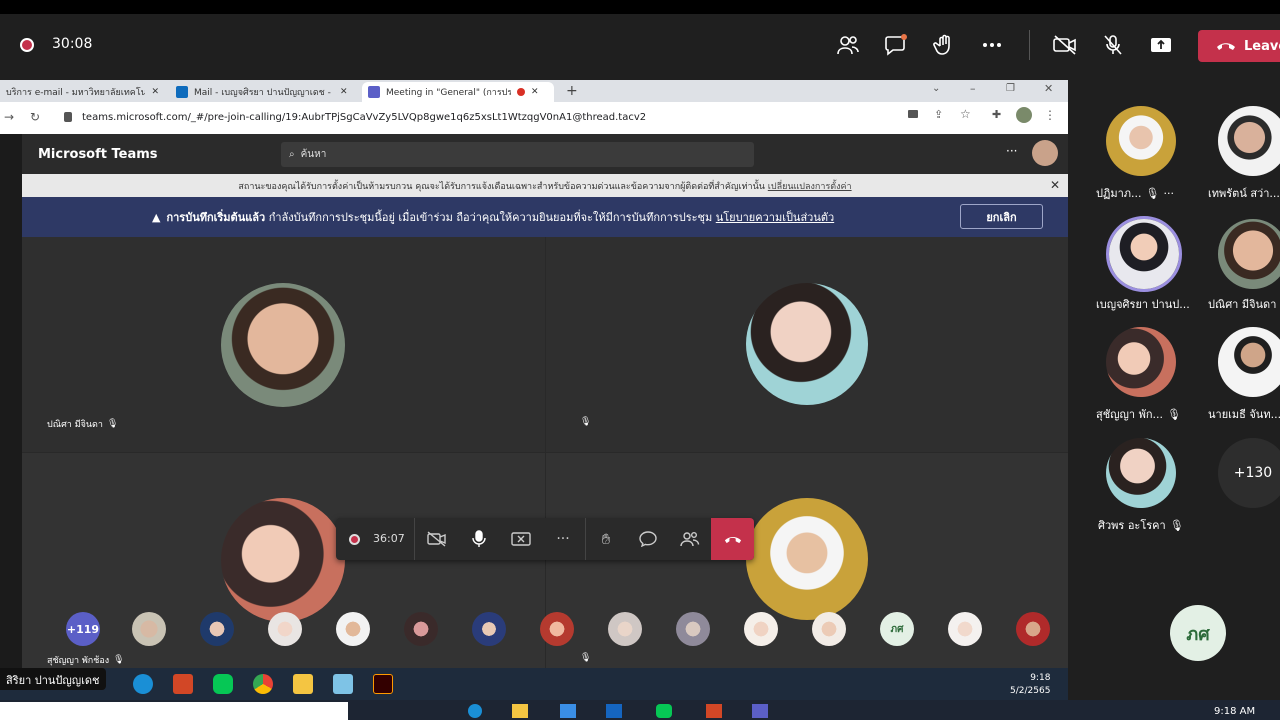 The width and height of the screenshot is (1280, 720). What do you see at coordinates (263, 684) in the screenshot?
I see `chrome-icon` at bounding box center [263, 684].